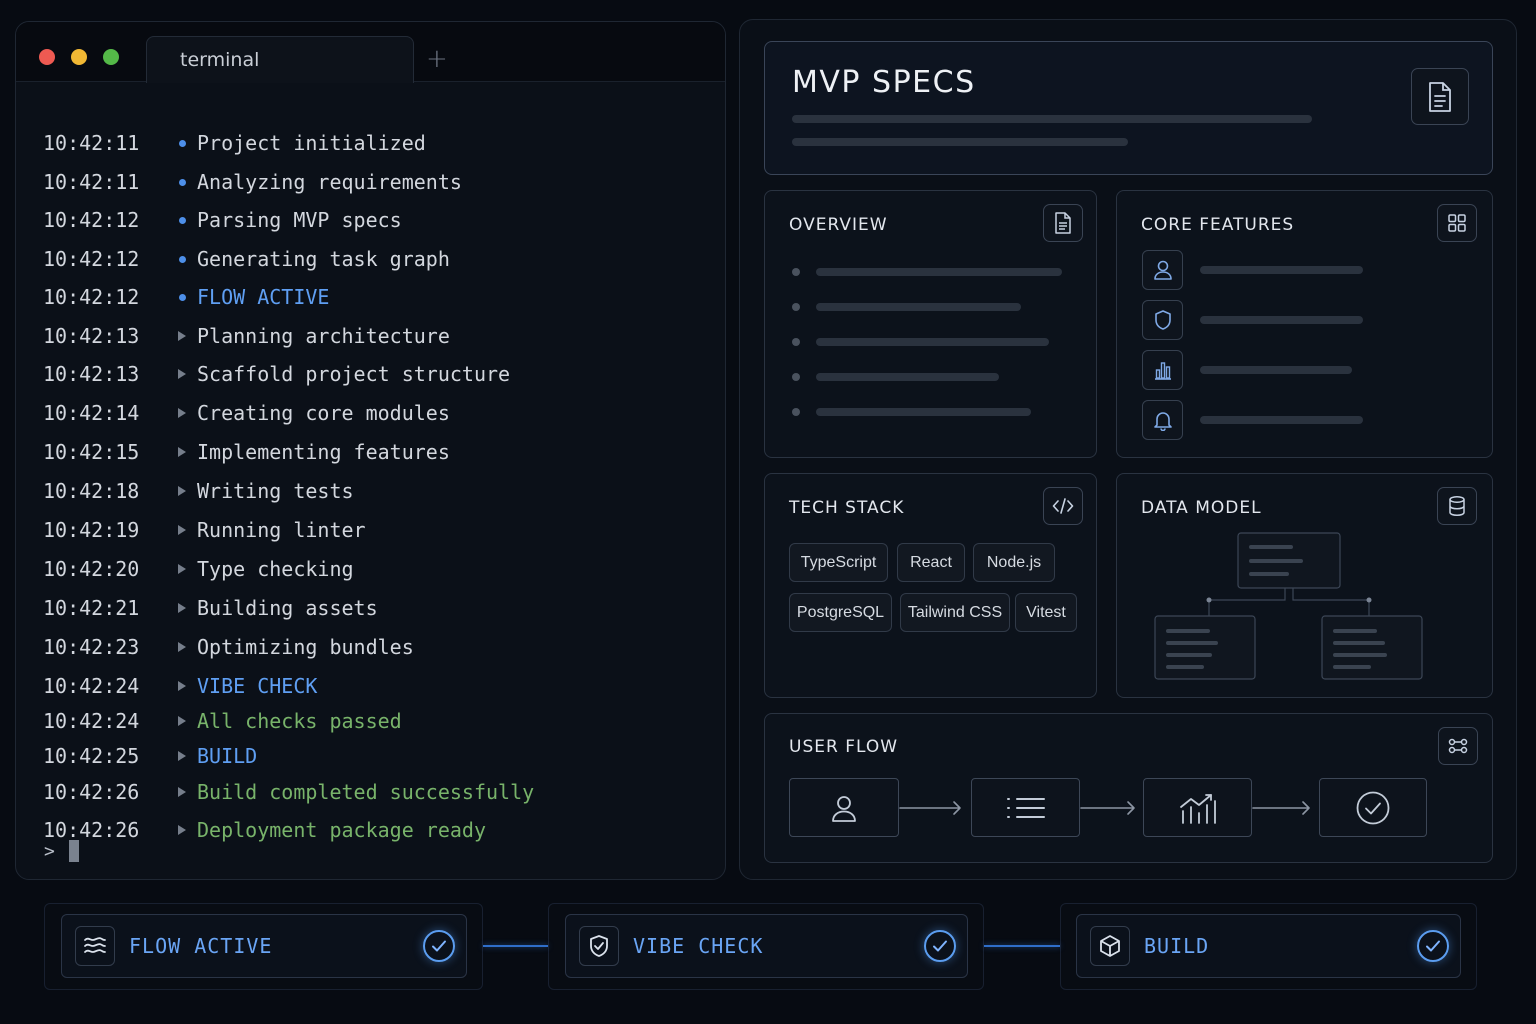 This screenshot has width=1536, height=1024. What do you see at coordinates (49, 851) in the screenshot?
I see `prompt-symbol: >` at bounding box center [49, 851].